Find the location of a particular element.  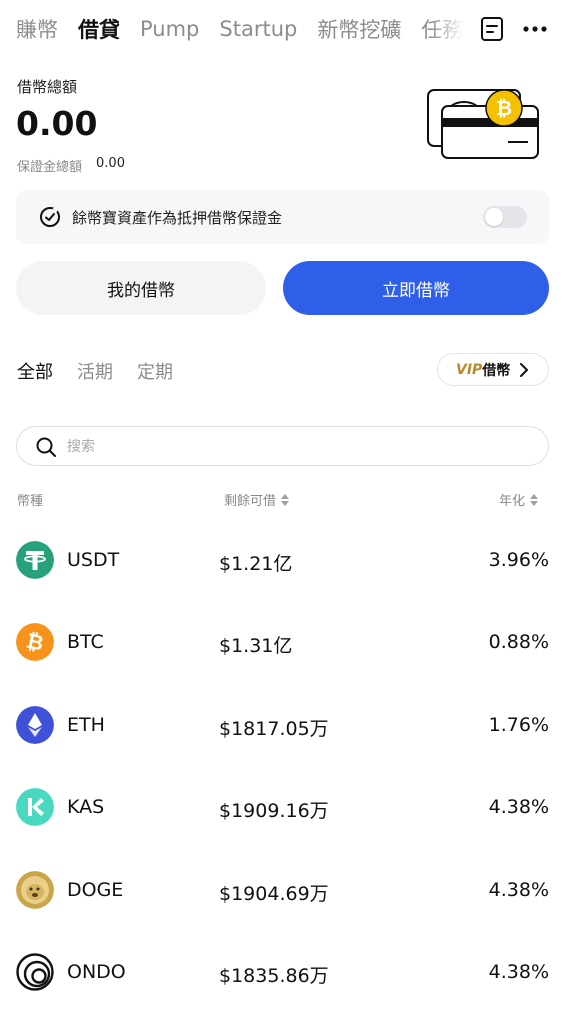

vip-loan-button: VIP 借幣 is located at coordinates (493, 369).